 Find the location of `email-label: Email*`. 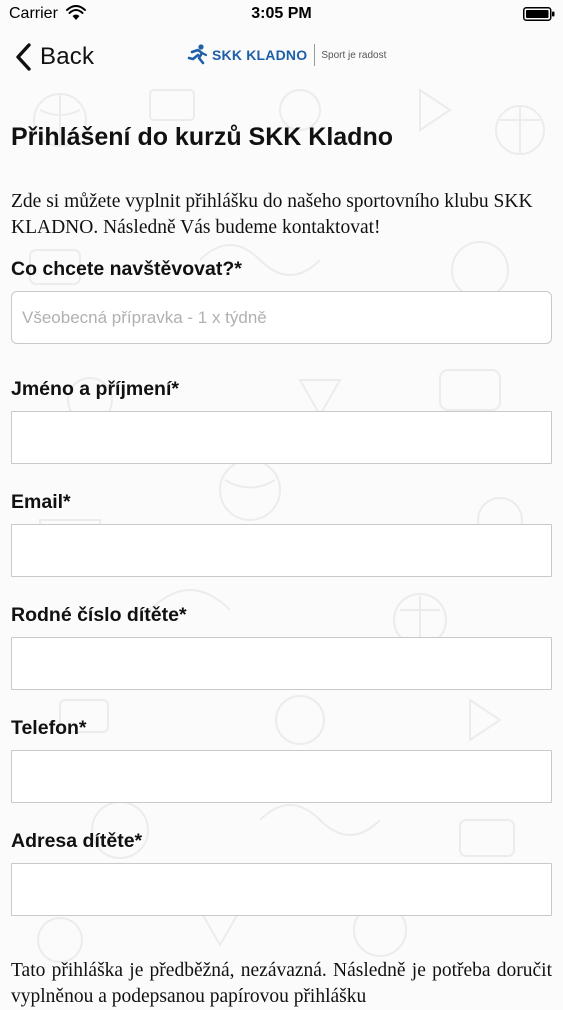

email-label: Email* is located at coordinates (41, 502).